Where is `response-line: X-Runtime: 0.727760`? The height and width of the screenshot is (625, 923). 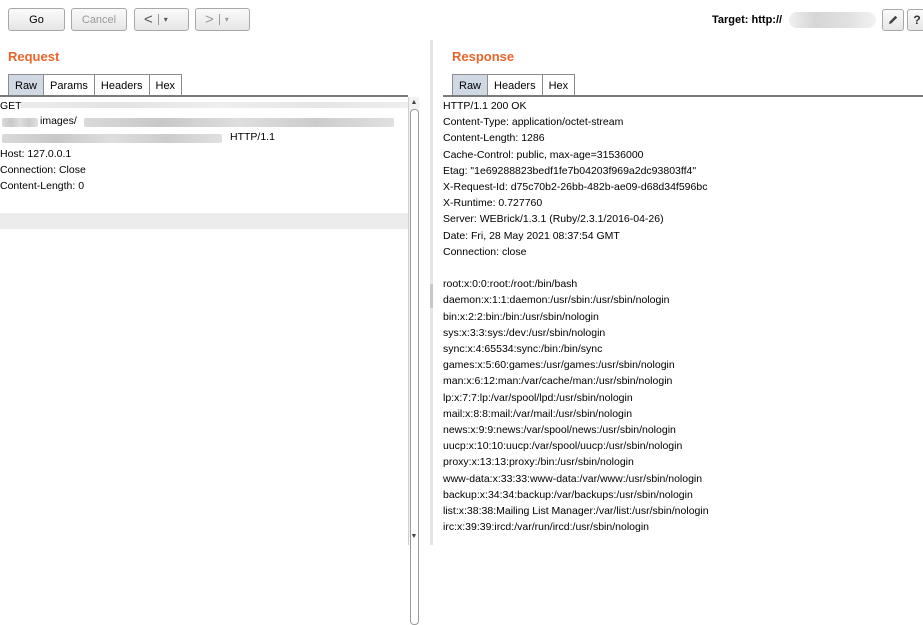 response-line: X-Runtime: 0.727760 is located at coordinates (493, 203).